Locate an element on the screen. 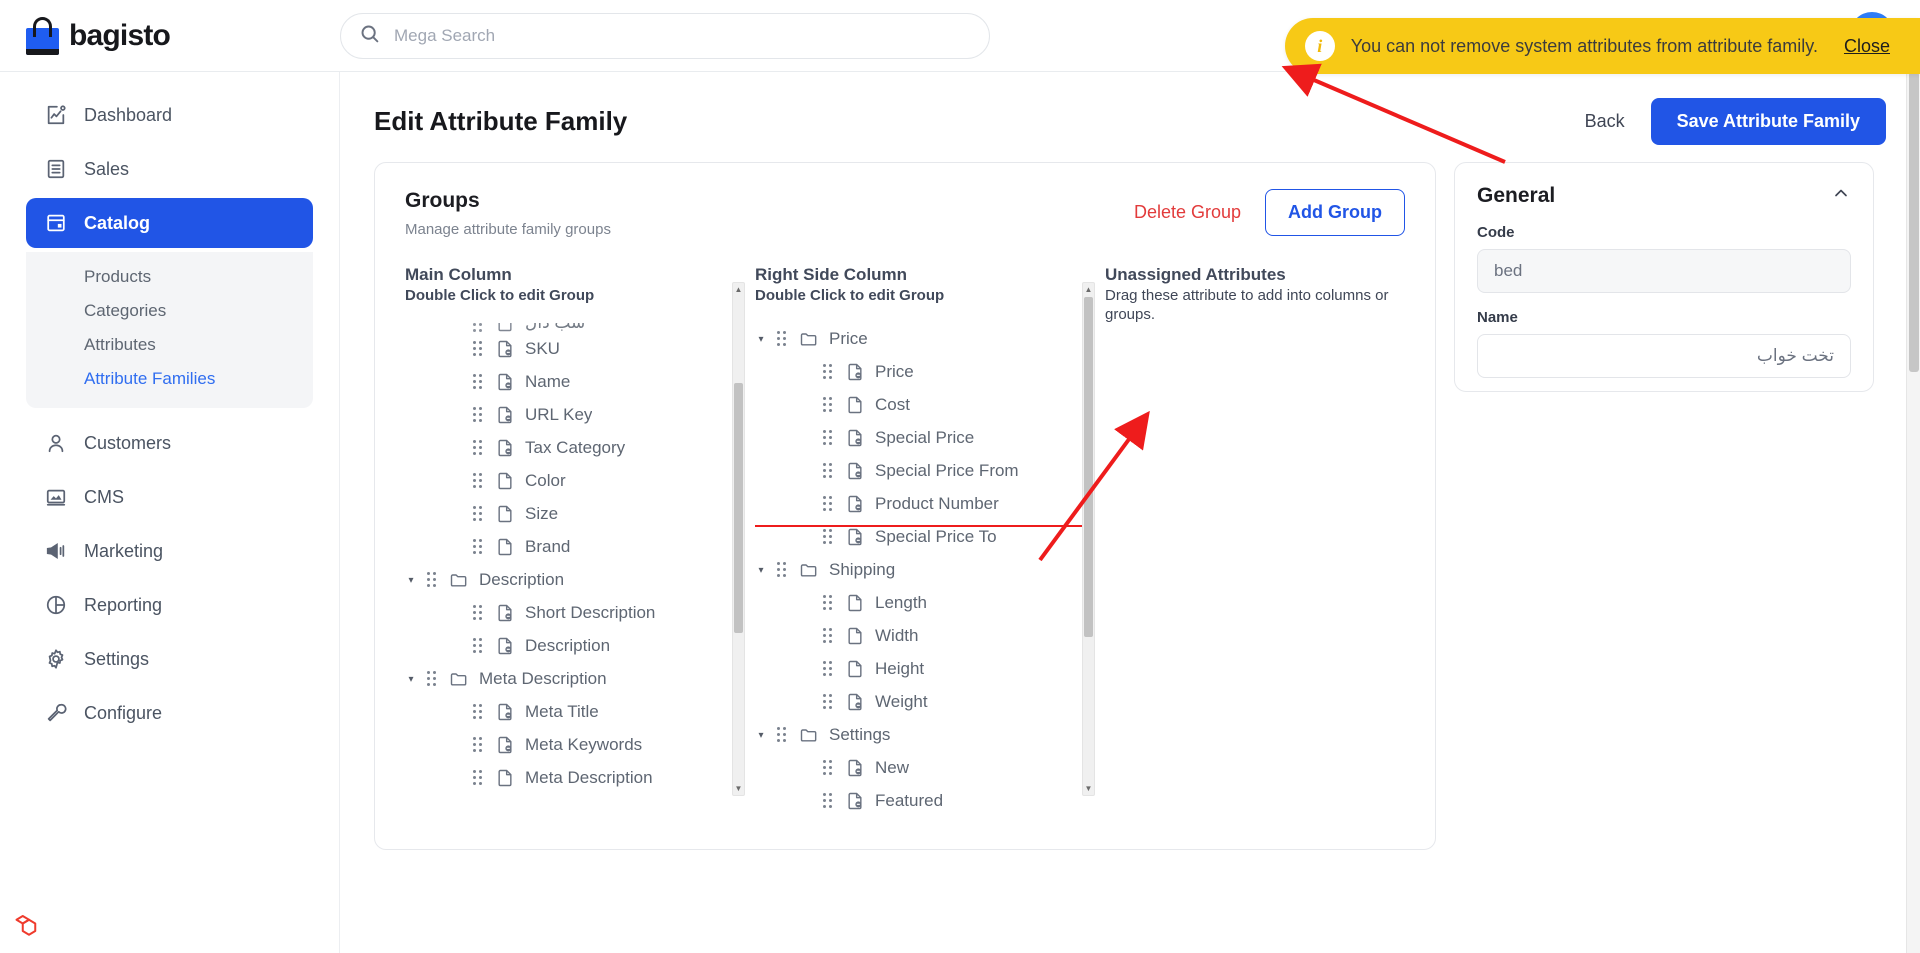 This screenshot has height=953, width=1920. right-column-scroll: ▾ Price ▾ is located at coordinates (925, 580).